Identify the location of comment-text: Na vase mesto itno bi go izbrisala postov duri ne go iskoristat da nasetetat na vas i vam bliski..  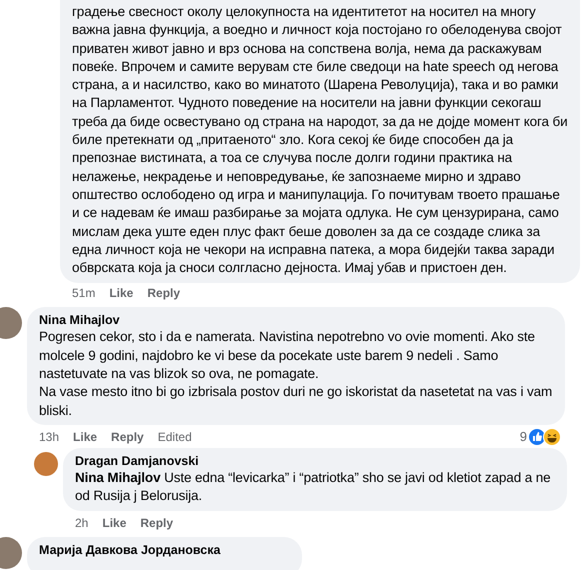
(296, 401).